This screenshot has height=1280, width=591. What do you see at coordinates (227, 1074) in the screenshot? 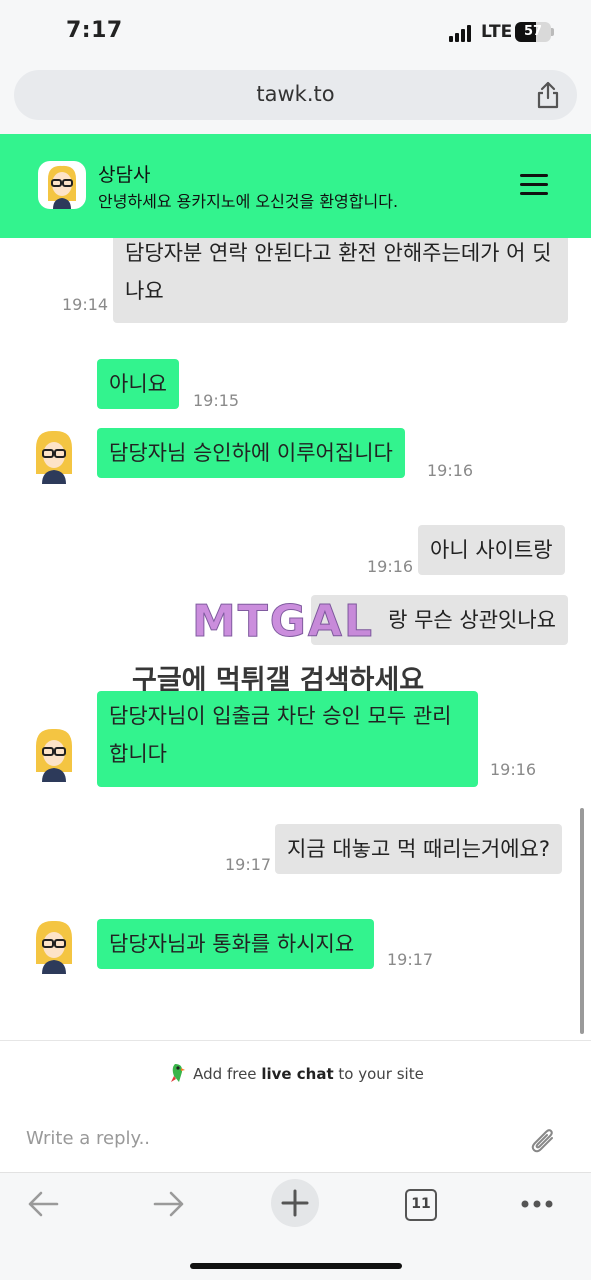
I see `powered-prefix: Add free` at bounding box center [227, 1074].